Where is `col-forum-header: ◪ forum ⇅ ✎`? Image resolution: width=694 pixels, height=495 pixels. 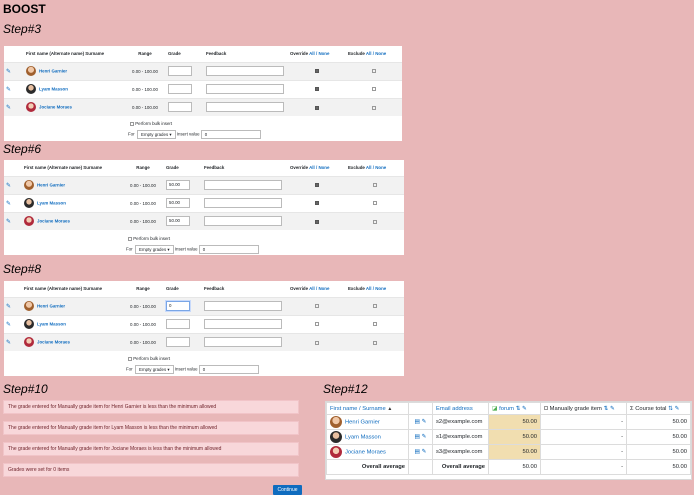
col-forum-header: ◪ forum ⇅ ✎ is located at coordinates (514, 408).